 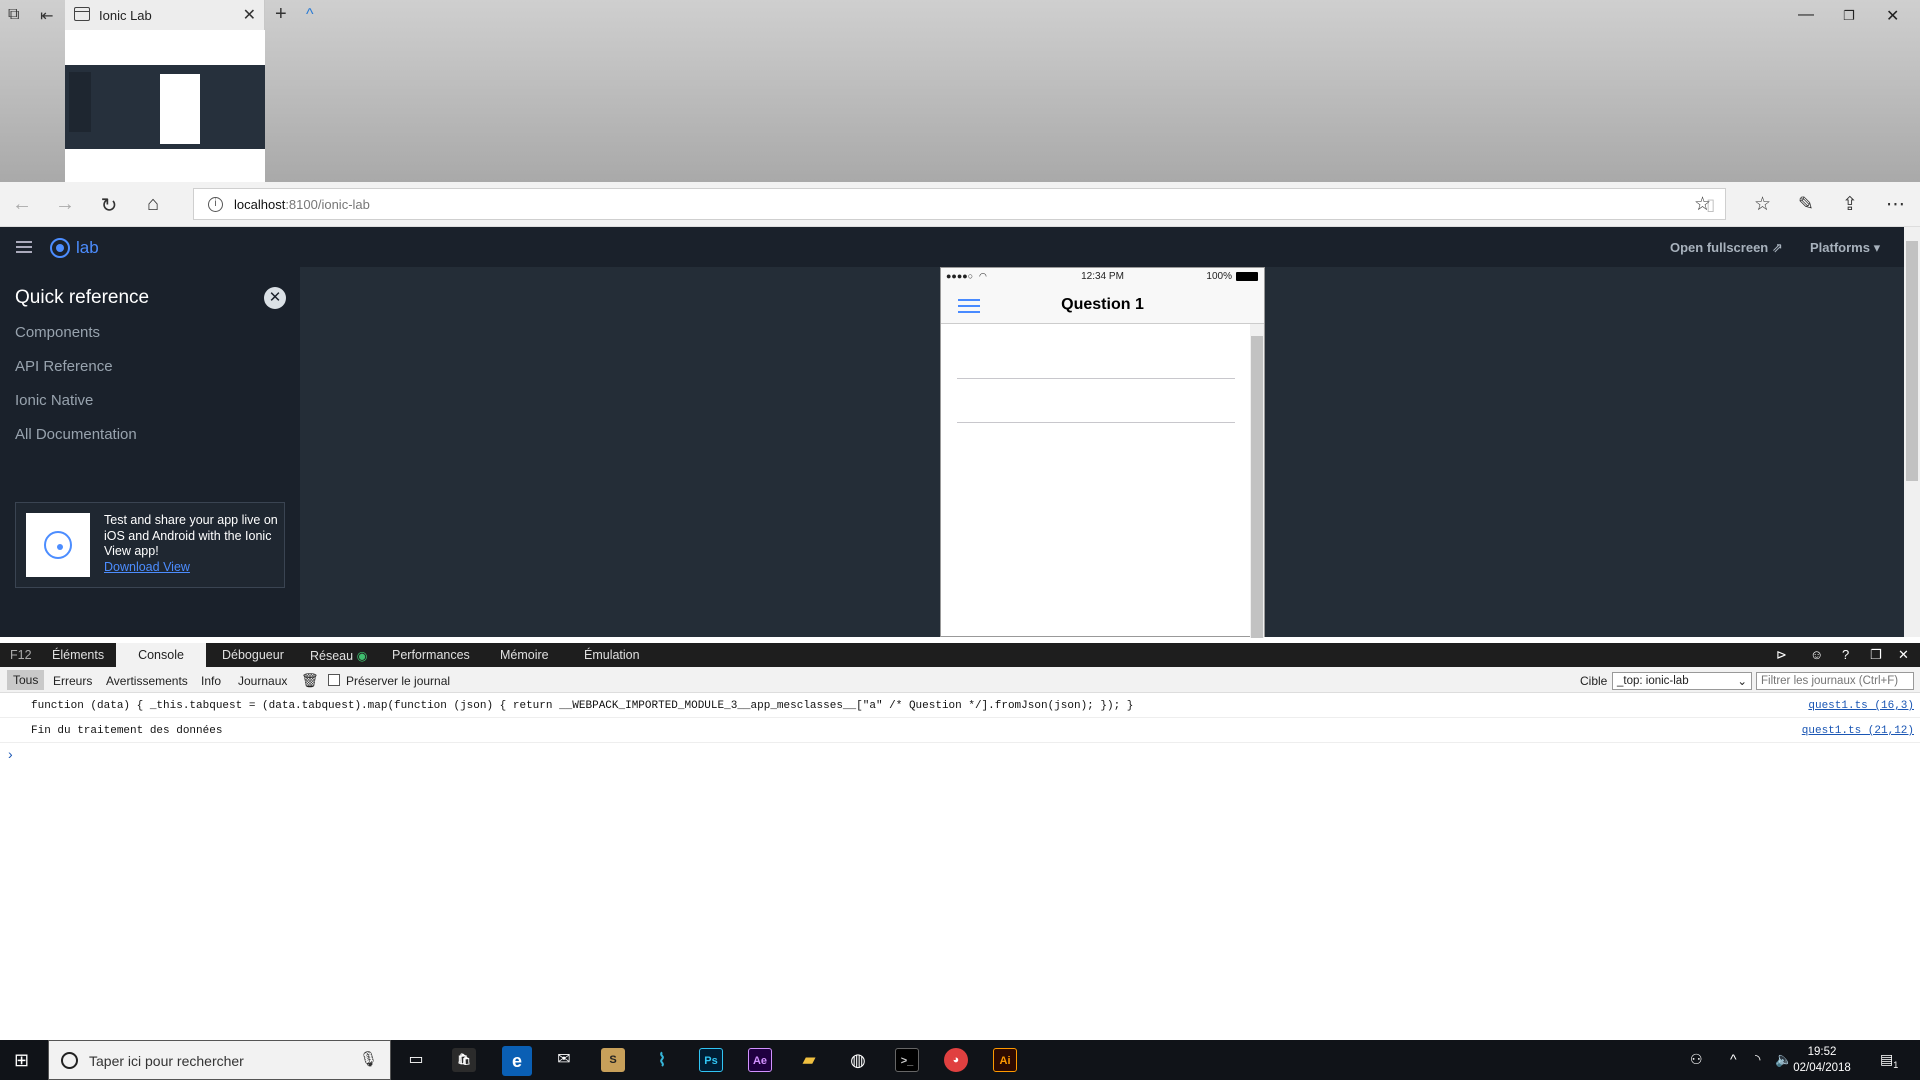 What do you see at coordinates (1896, 1064) in the screenshot?
I see `notification-badge: 1` at bounding box center [1896, 1064].